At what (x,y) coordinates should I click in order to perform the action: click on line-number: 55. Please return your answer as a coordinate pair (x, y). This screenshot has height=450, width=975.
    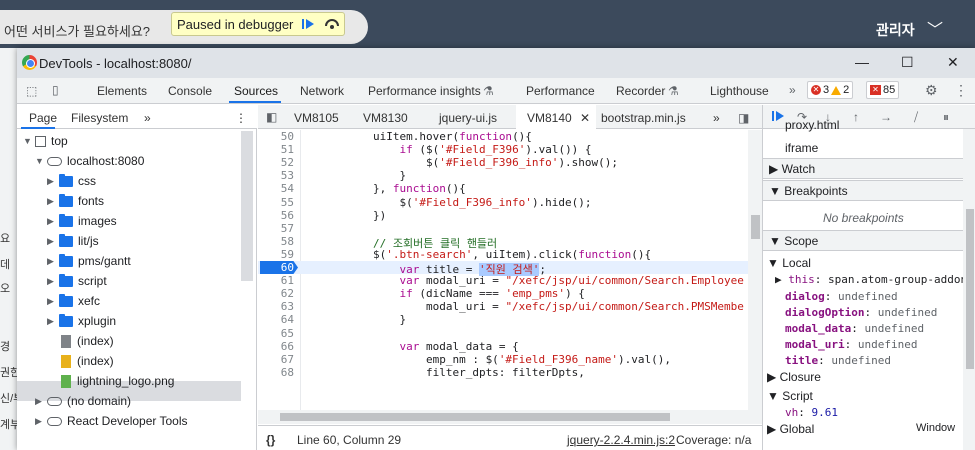
    Looking at the image, I should click on (276, 202).